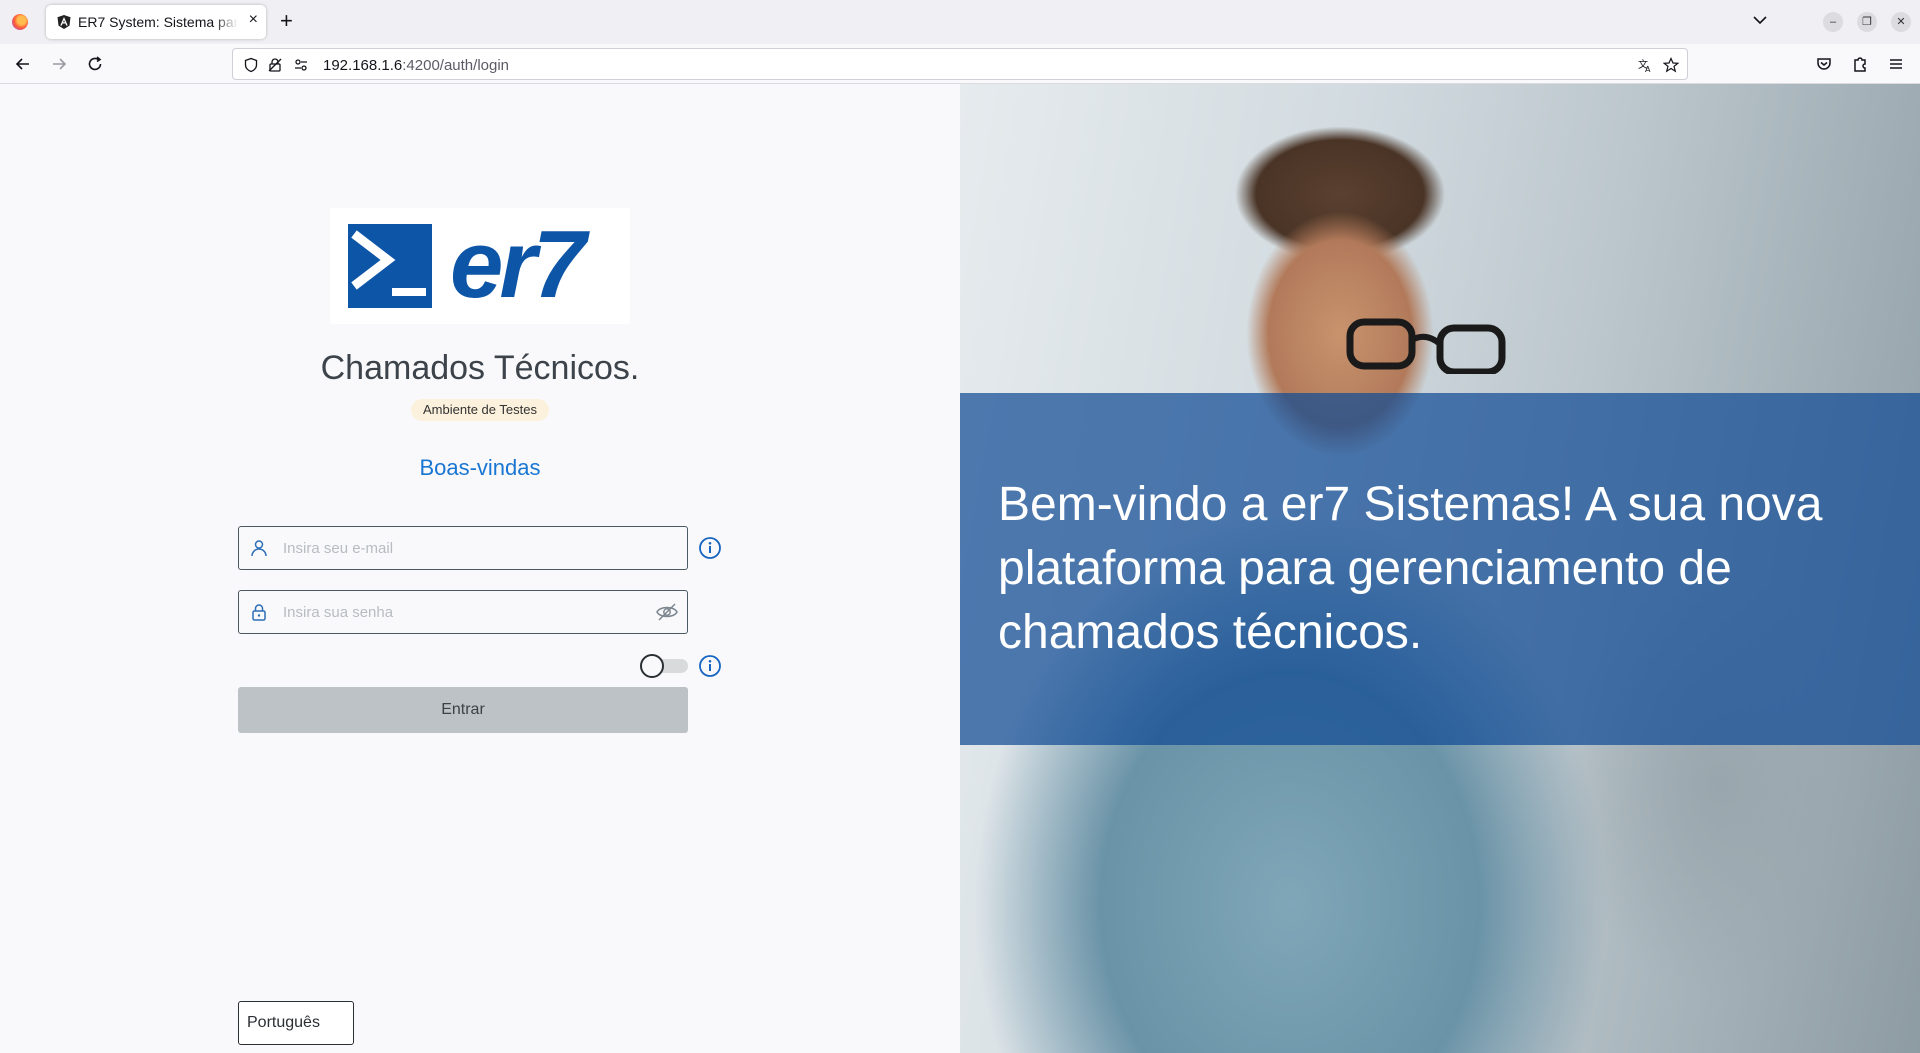 This screenshot has height=1053, width=1920. Describe the element at coordinates (1867, 22) in the screenshot. I see `restore-icon: ❐` at that location.